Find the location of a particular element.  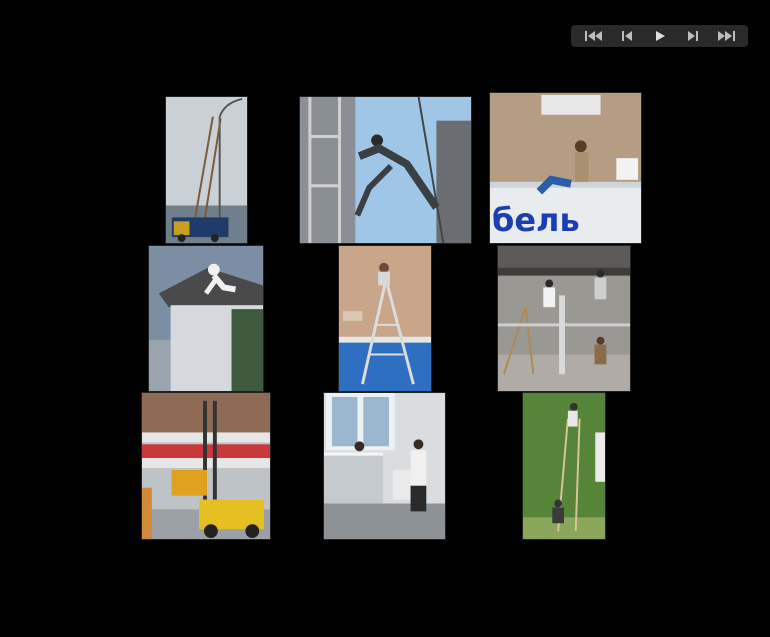

photo-scaffold-roof is located at coordinates (564, 318).